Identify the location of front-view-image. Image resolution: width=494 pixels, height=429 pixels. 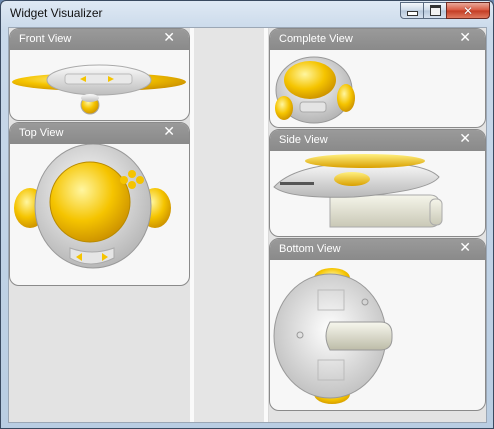
(99, 85).